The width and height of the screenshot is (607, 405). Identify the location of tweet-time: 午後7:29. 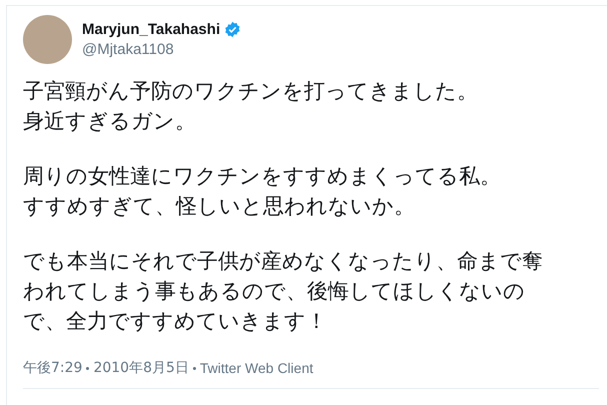
(52, 368).